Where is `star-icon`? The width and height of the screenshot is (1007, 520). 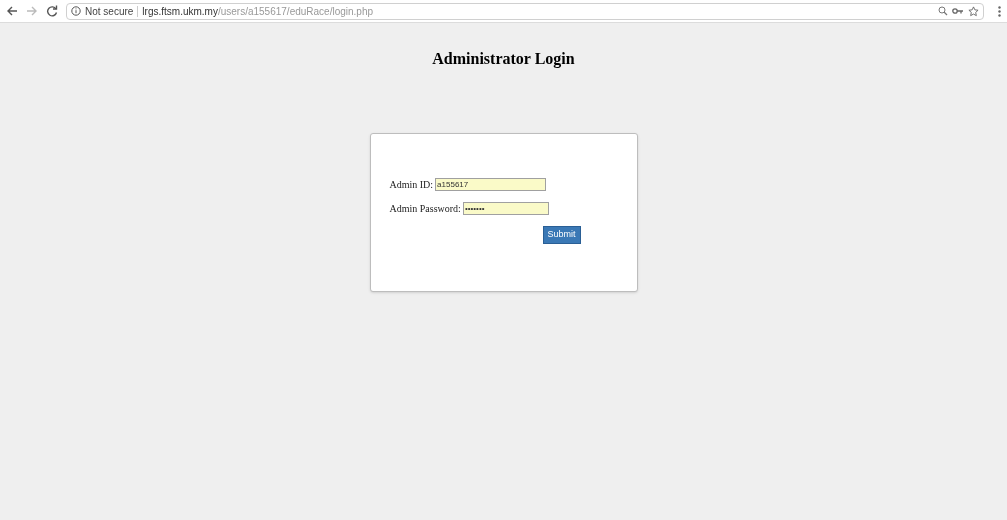
star-icon is located at coordinates (973, 11).